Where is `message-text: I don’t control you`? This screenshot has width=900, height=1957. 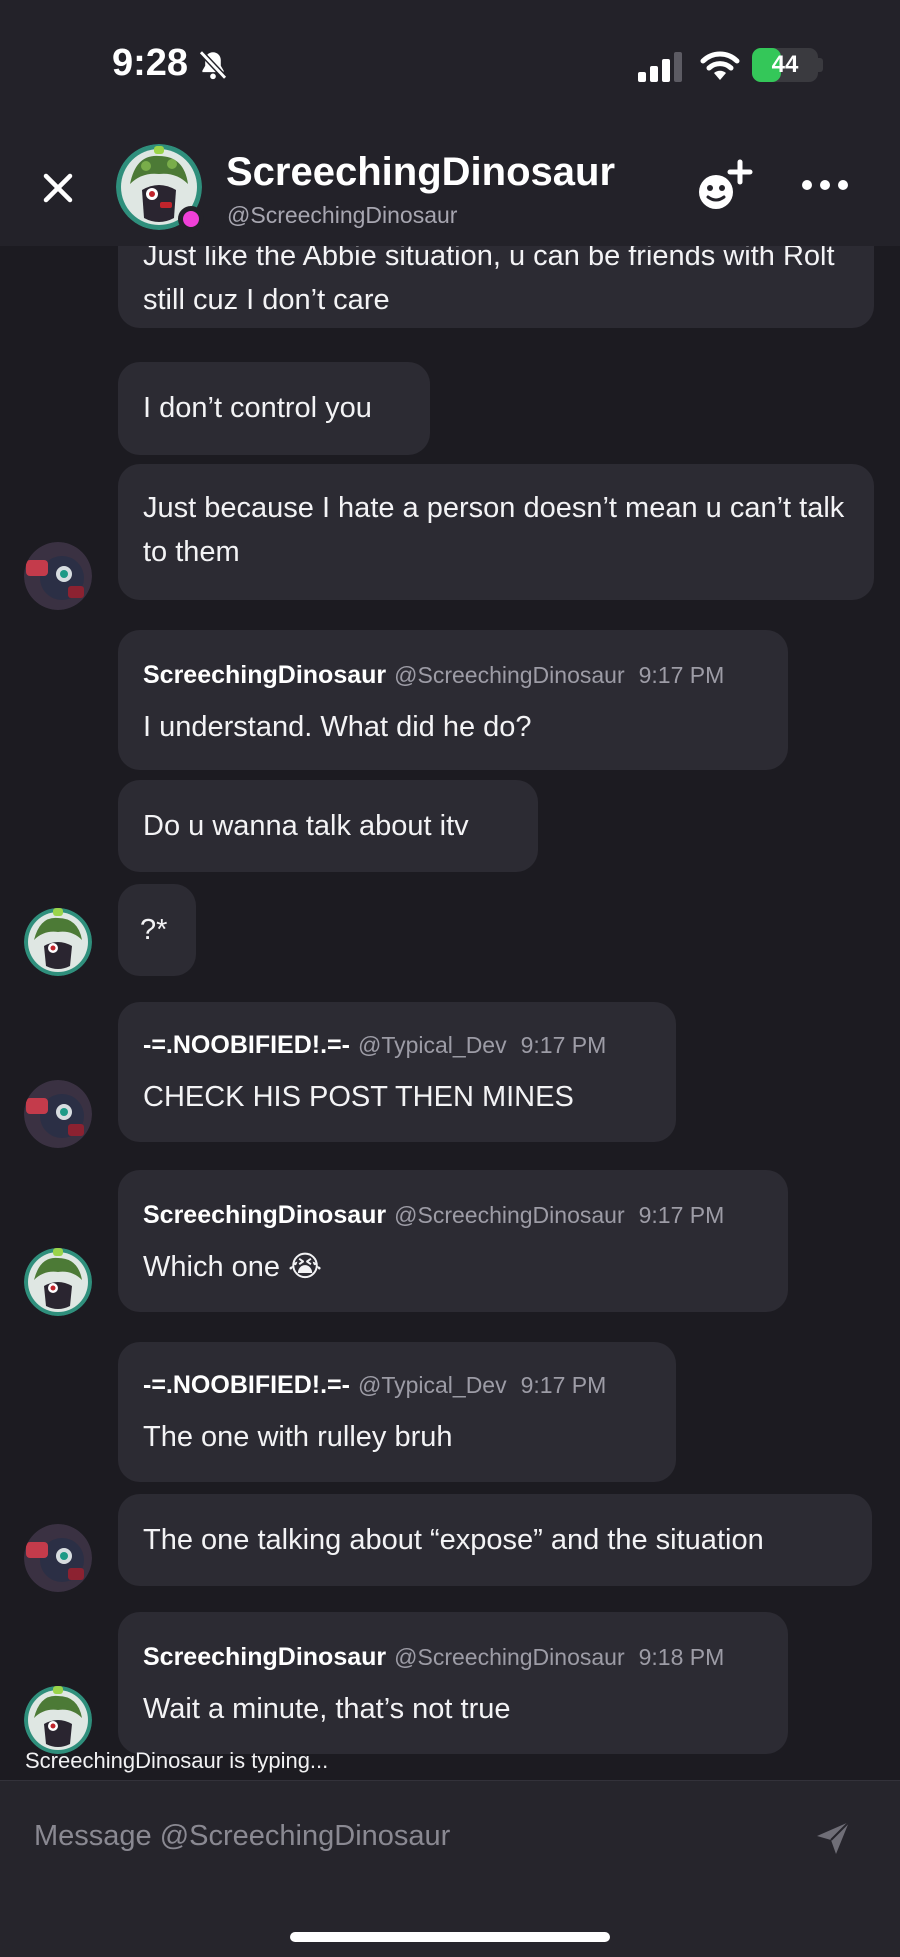 message-text: I don’t control you is located at coordinates (257, 408).